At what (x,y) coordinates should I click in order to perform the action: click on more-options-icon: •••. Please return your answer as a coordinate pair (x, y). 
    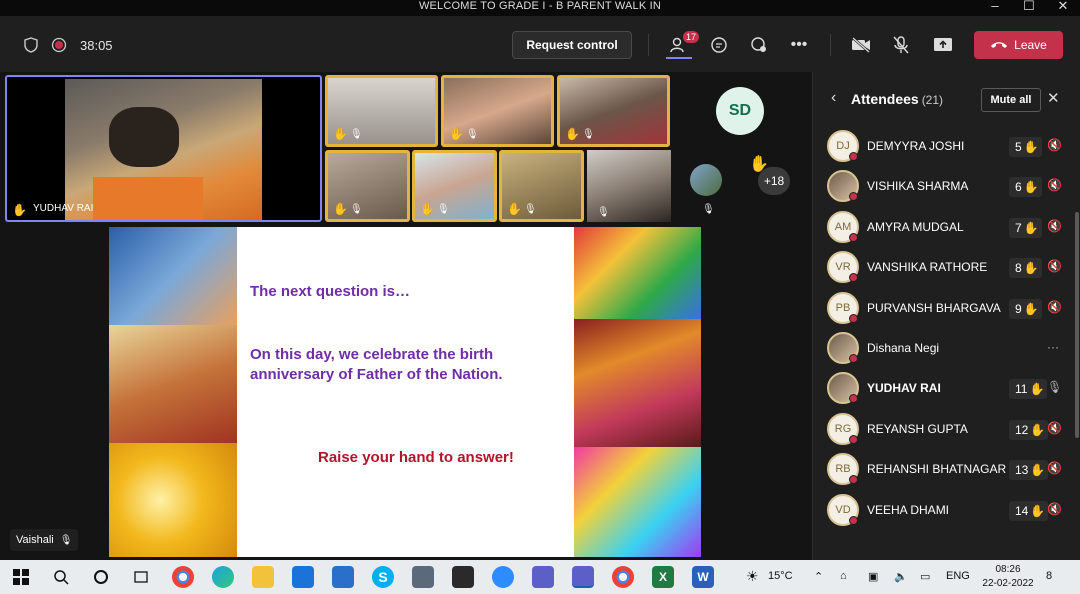
    Looking at the image, I should click on (799, 45).